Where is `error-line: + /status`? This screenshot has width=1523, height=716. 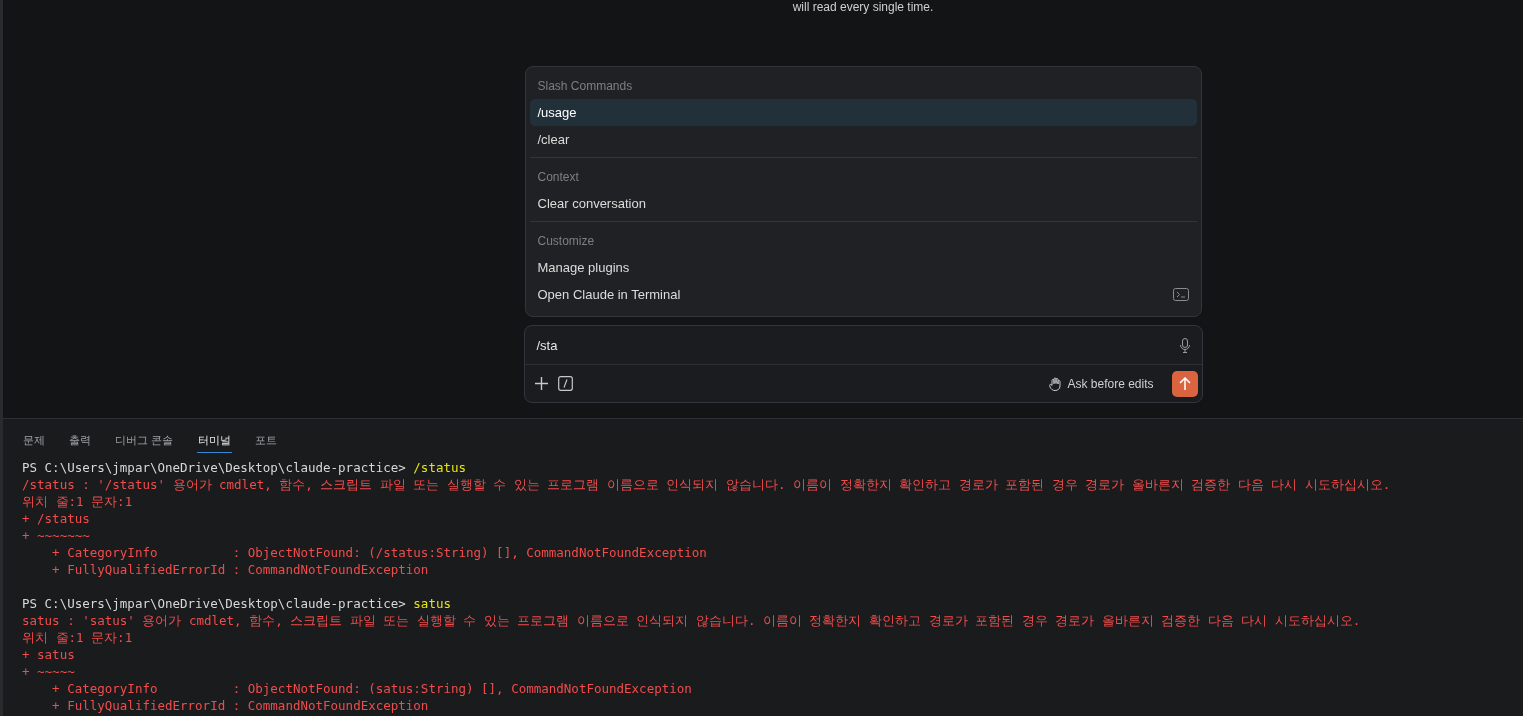
error-line: + /status is located at coordinates (56, 518).